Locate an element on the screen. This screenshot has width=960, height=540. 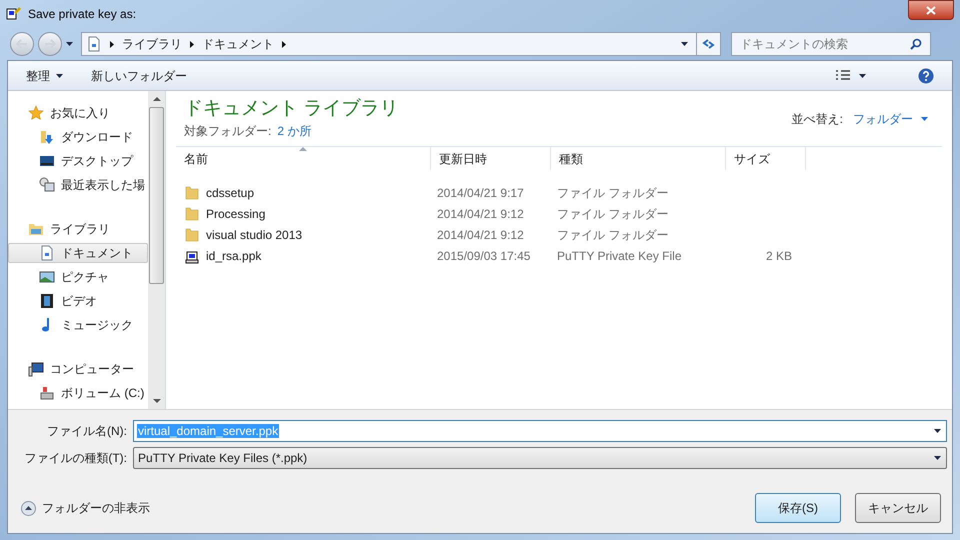
search-icon is located at coordinates (916, 44).